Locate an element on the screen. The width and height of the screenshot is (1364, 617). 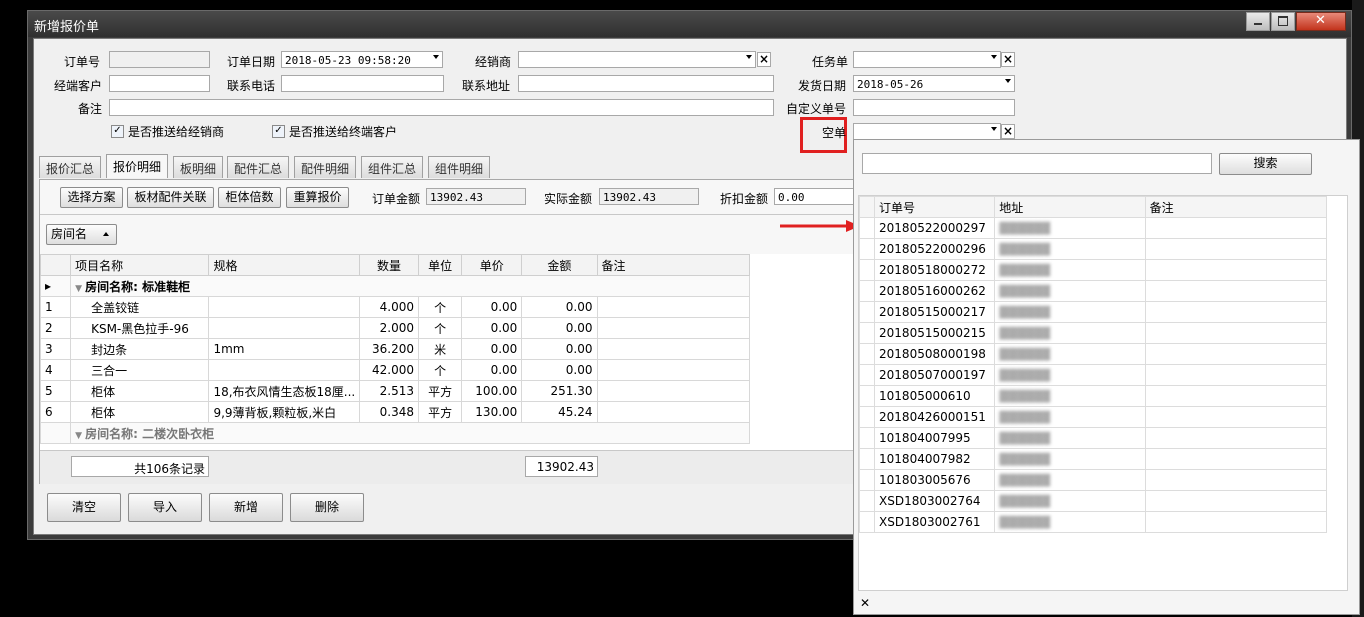
table-row: 5 柜体 18,布衣风情生态板18厘... 2.513 平方 100.00 251.30 is located at coordinates (395, 391).